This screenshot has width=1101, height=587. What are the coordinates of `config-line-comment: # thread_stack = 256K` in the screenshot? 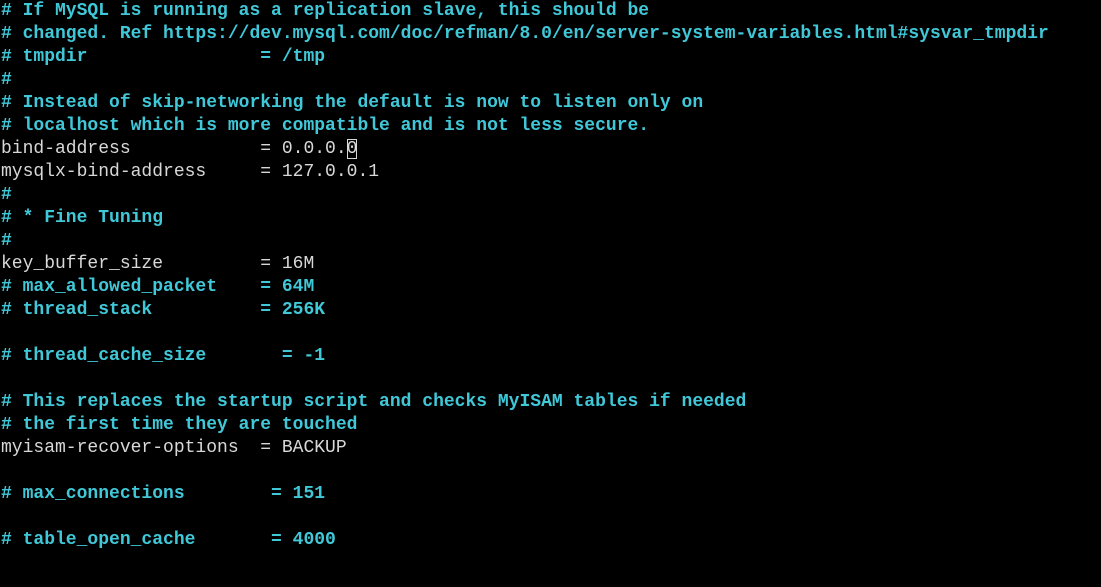 It's located at (163, 310).